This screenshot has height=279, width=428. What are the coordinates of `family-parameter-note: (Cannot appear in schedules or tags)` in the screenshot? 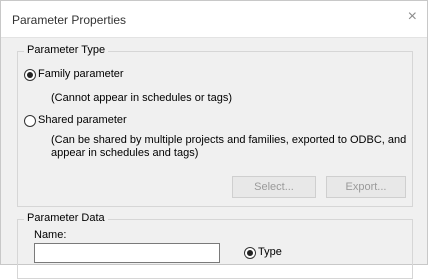 It's located at (141, 98).